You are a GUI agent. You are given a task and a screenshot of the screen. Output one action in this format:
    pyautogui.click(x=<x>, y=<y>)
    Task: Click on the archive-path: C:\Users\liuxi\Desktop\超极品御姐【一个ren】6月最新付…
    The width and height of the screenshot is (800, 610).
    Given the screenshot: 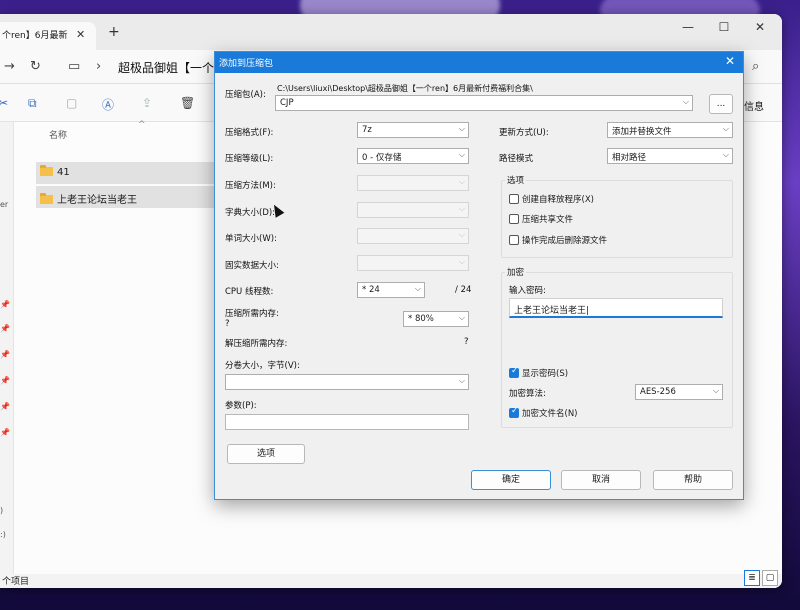 What is the action you would take?
    pyautogui.click(x=405, y=88)
    